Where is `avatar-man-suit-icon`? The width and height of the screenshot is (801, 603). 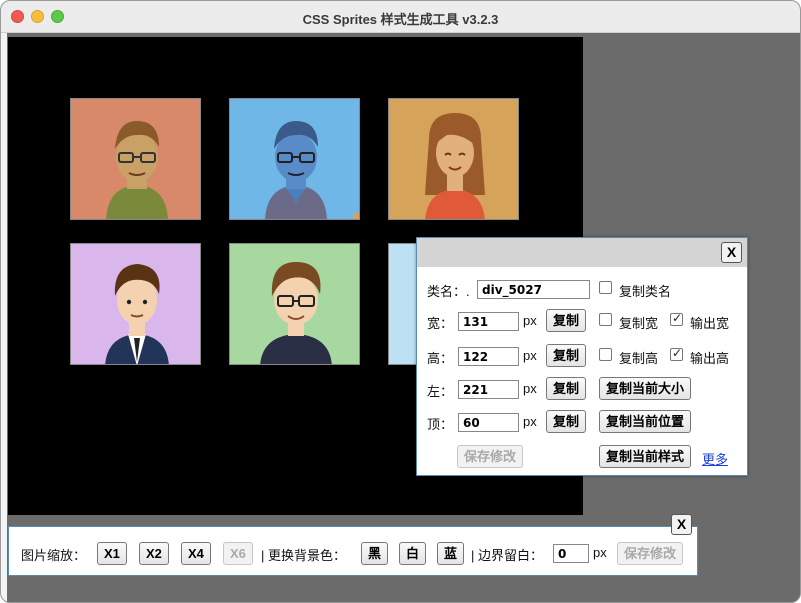
avatar-man-suit-icon is located at coordinates (135, 304).